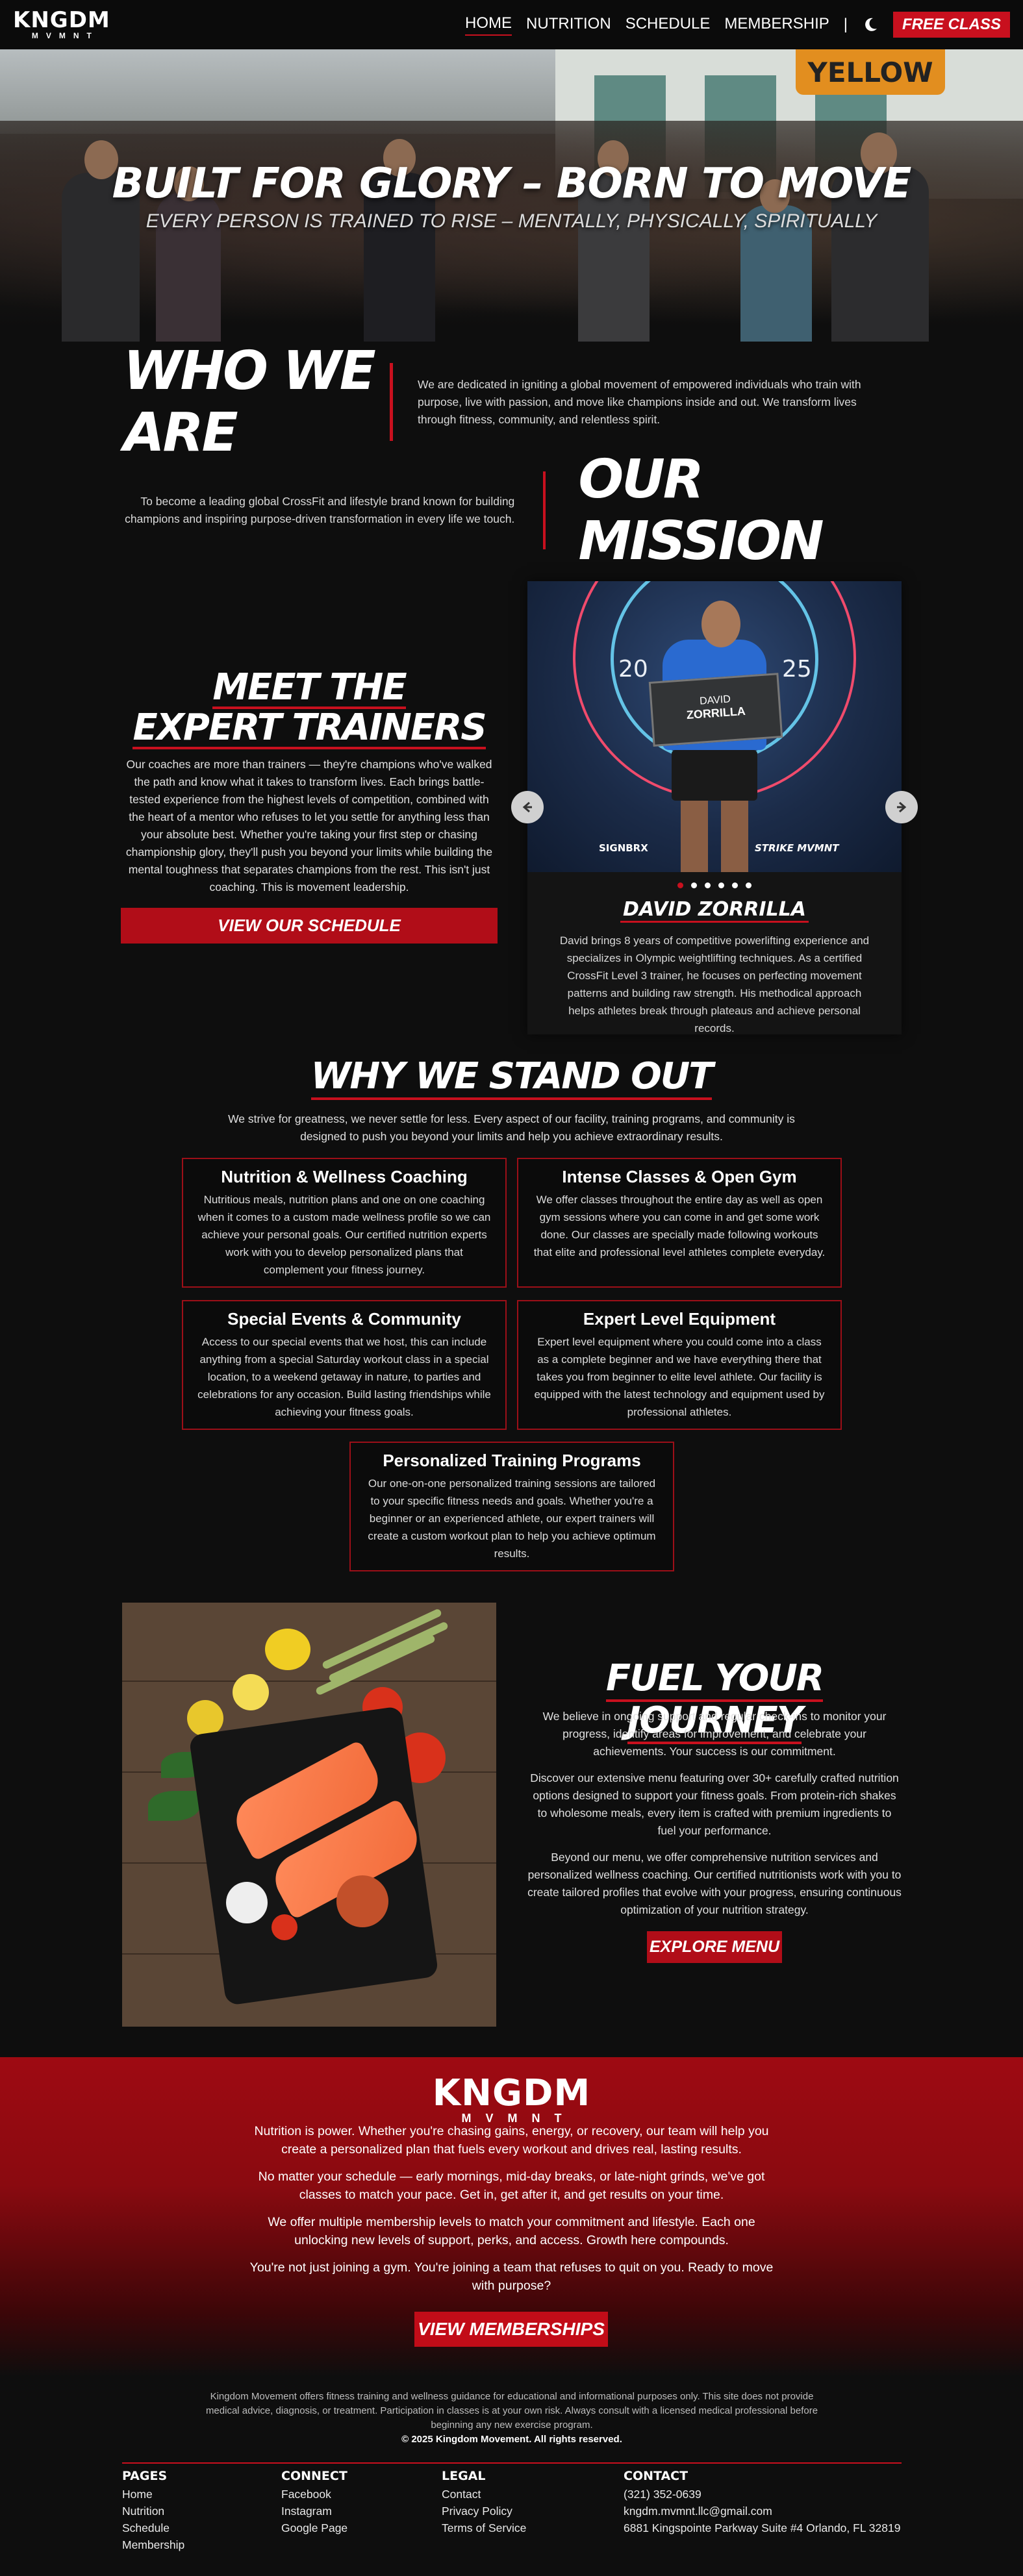 This screenshot has height=2576, width=1023. I want to click on view-schedule-button: VIEW OUR SCHEDULE, so click(309, 926).